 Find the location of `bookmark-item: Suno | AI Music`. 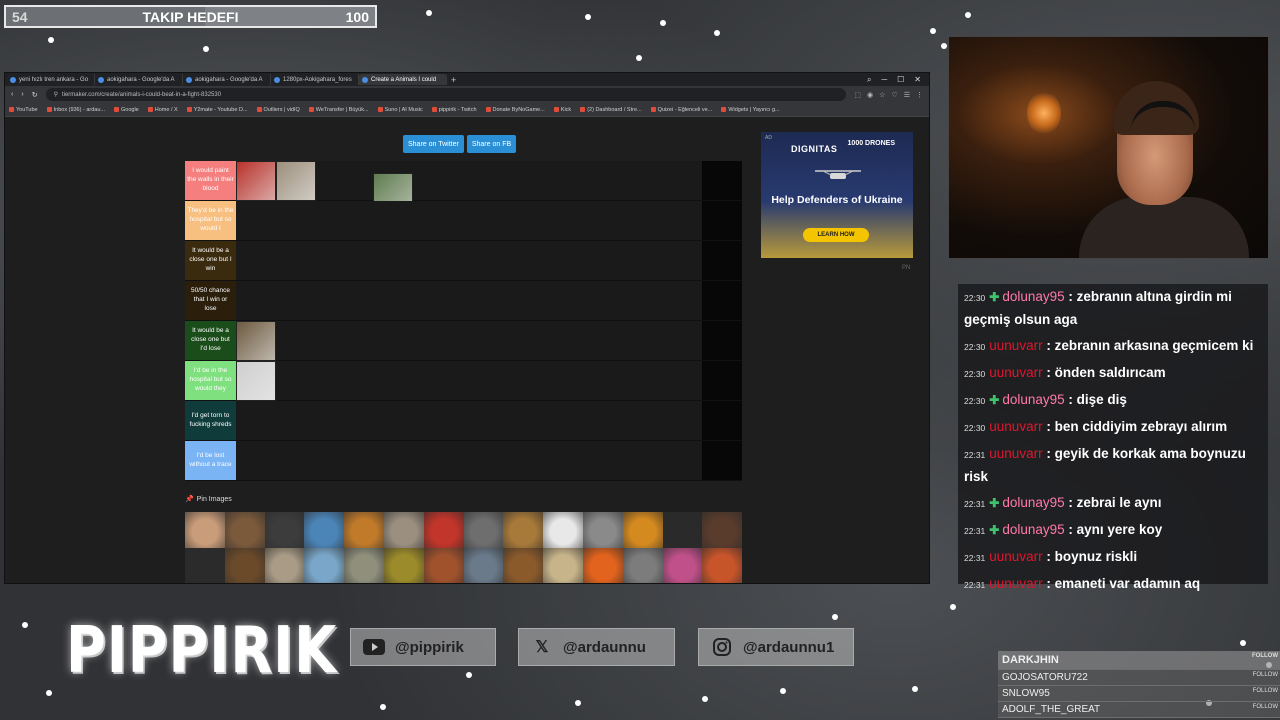

bookmark-item: Suno | AI Music is located at coordinates (400, 110).